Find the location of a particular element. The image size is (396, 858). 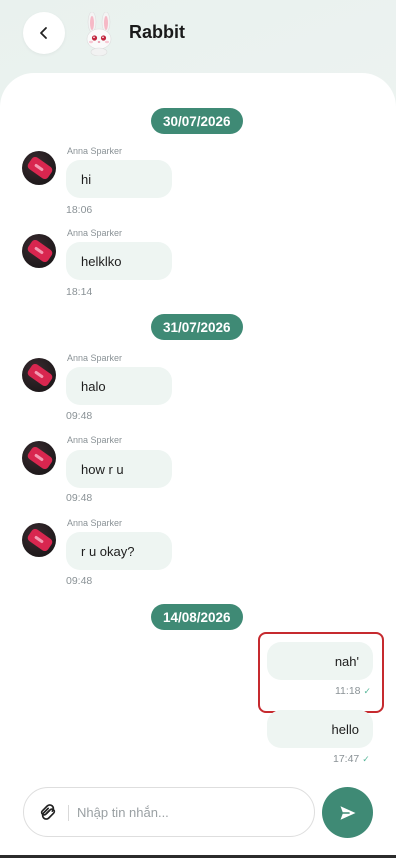

send-button is located at coordinates (347, 812).